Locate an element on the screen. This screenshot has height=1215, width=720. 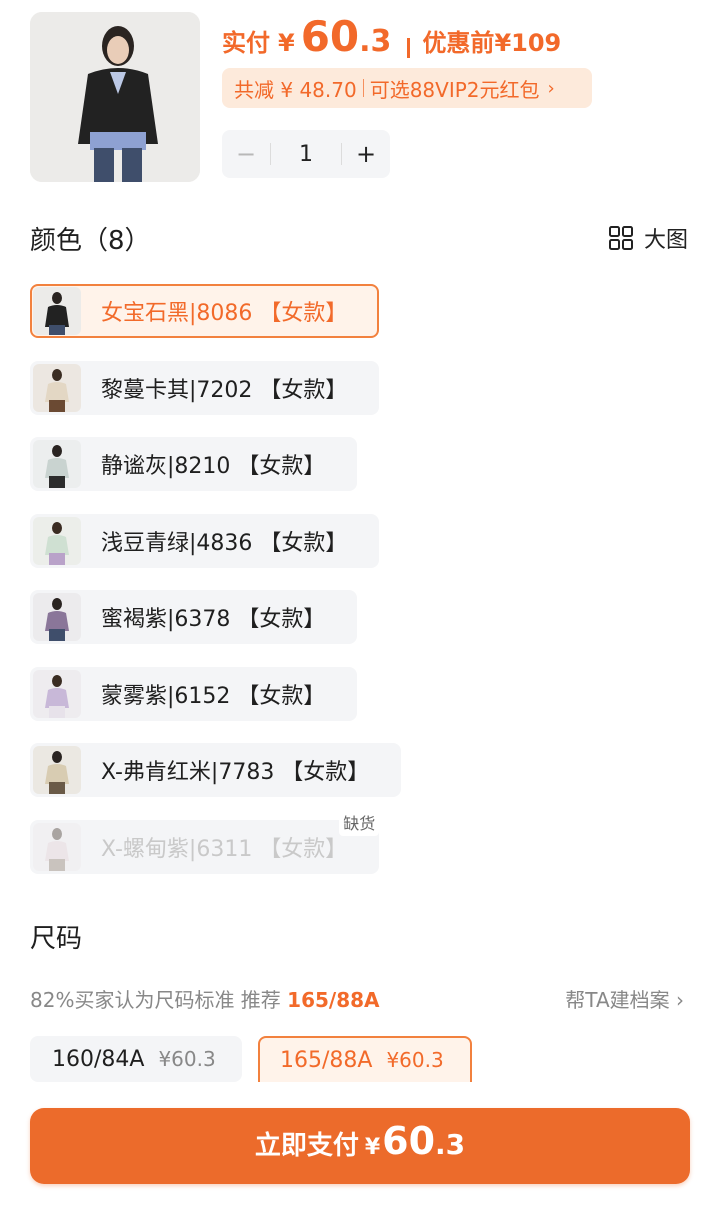
color-option: 蒙雾紫|6152 【女款】 is located at coordinates (194, 693).